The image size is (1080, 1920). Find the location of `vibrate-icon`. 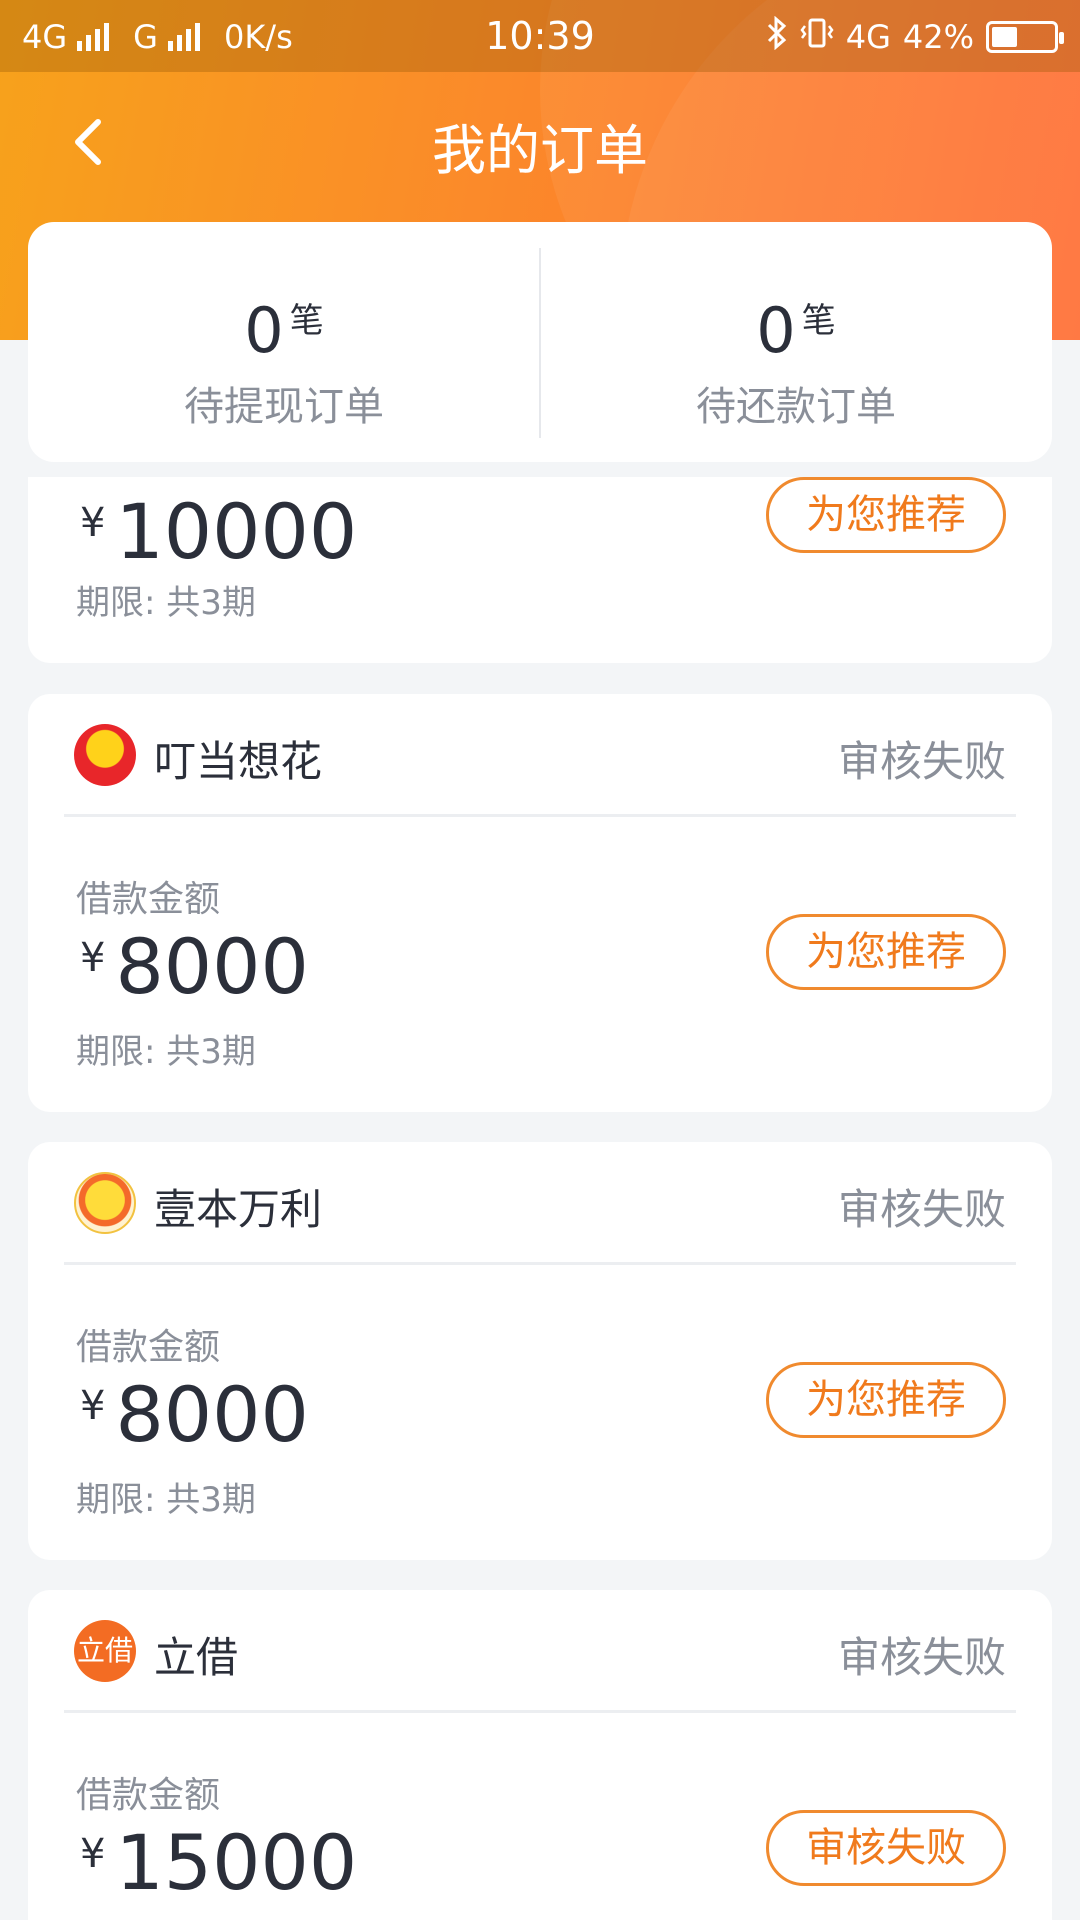

vibrate-icon is located at coordinates (817, 37).